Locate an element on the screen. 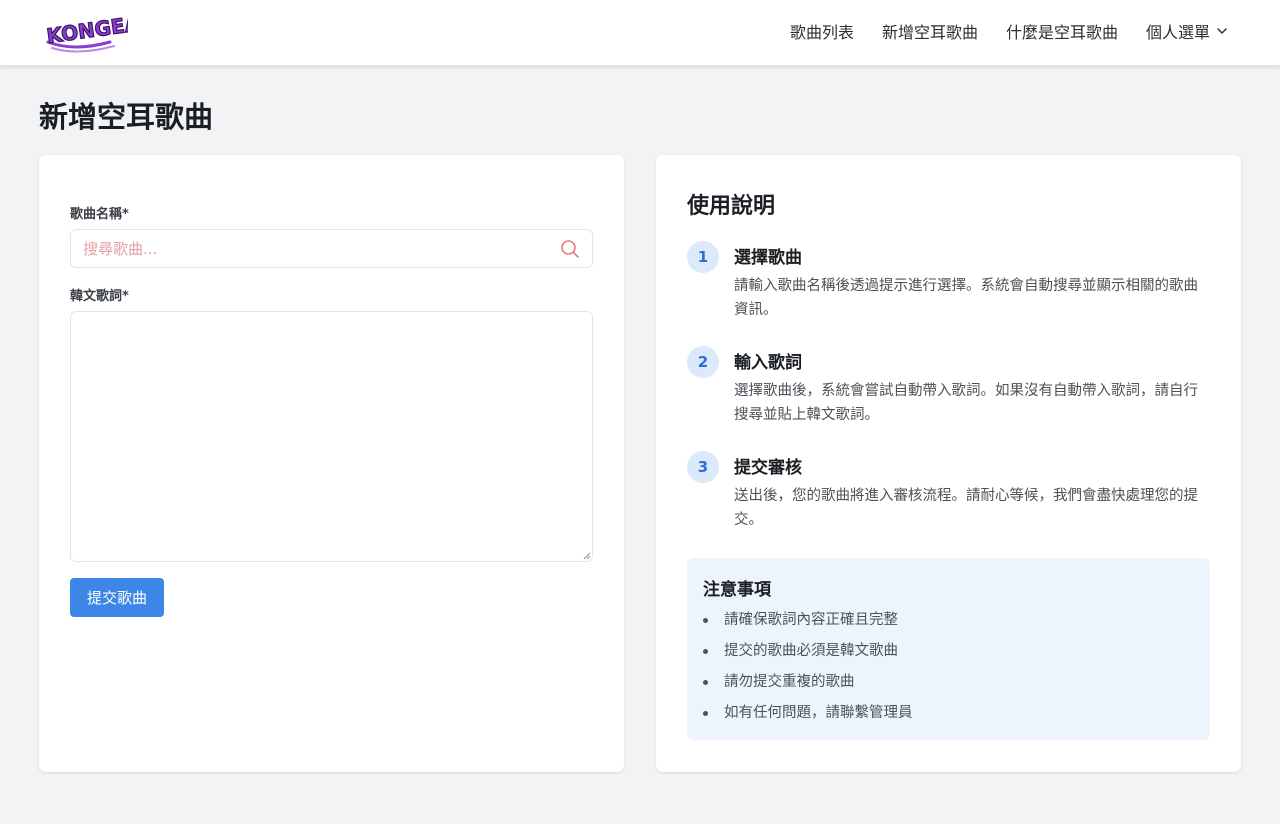  step-title: 提交審核 is located at coordinates (768, 468).